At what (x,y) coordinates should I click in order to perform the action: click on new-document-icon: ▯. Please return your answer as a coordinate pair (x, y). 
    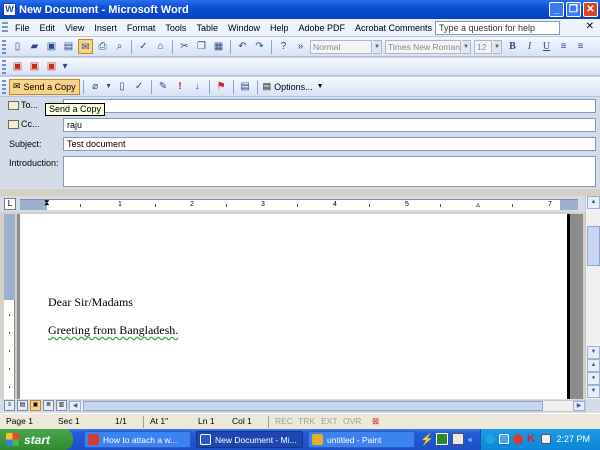
    Looking at the image, I should click on (17, 46).